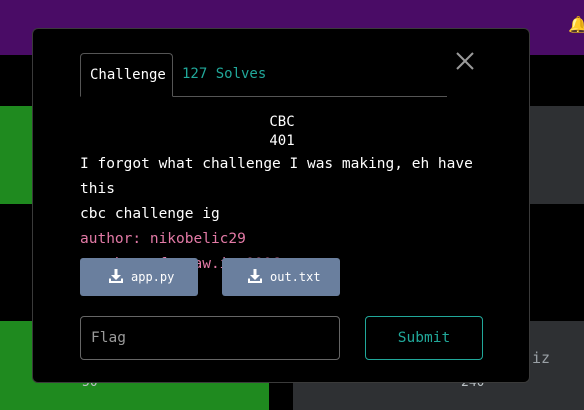 The image size is (584, 410). I want to click on close-icon, so click(465, 61).